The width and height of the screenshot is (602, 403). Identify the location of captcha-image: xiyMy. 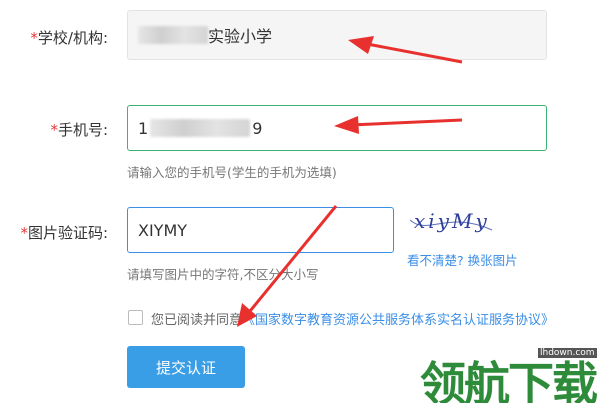
(451, 225).